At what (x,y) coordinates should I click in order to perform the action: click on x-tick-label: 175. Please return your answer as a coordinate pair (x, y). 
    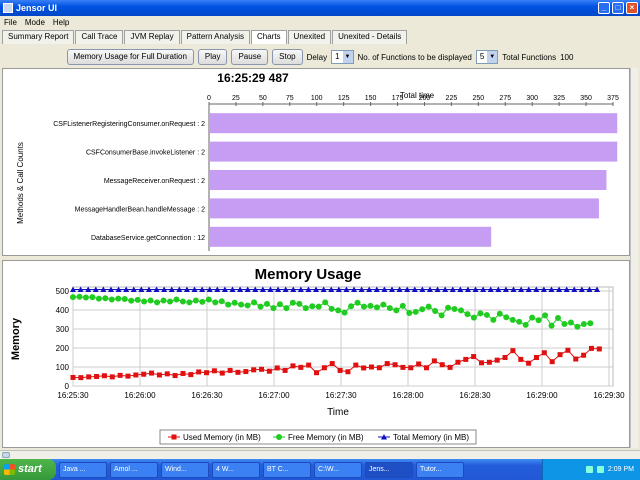
    Looking at the image, I should click on (398, 98).